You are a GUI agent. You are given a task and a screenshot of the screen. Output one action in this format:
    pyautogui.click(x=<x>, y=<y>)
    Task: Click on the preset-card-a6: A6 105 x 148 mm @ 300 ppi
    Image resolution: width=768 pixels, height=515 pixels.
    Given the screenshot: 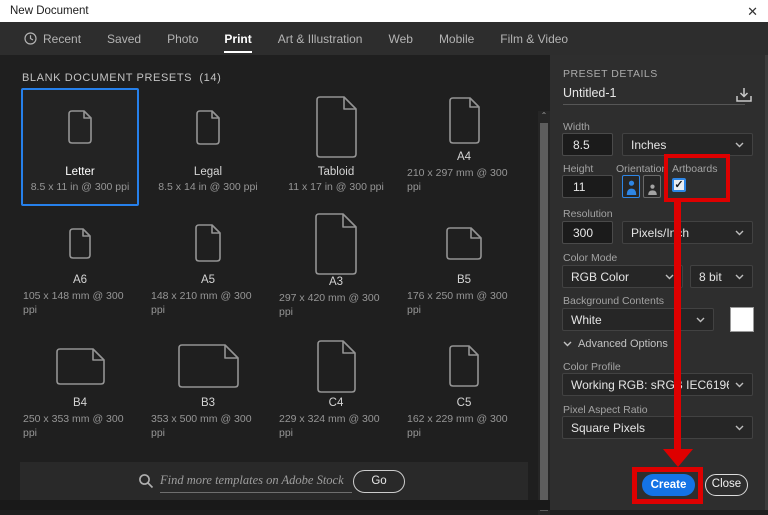 What is the action you would take?
    pyautogui.click(x=80, y=270)
    